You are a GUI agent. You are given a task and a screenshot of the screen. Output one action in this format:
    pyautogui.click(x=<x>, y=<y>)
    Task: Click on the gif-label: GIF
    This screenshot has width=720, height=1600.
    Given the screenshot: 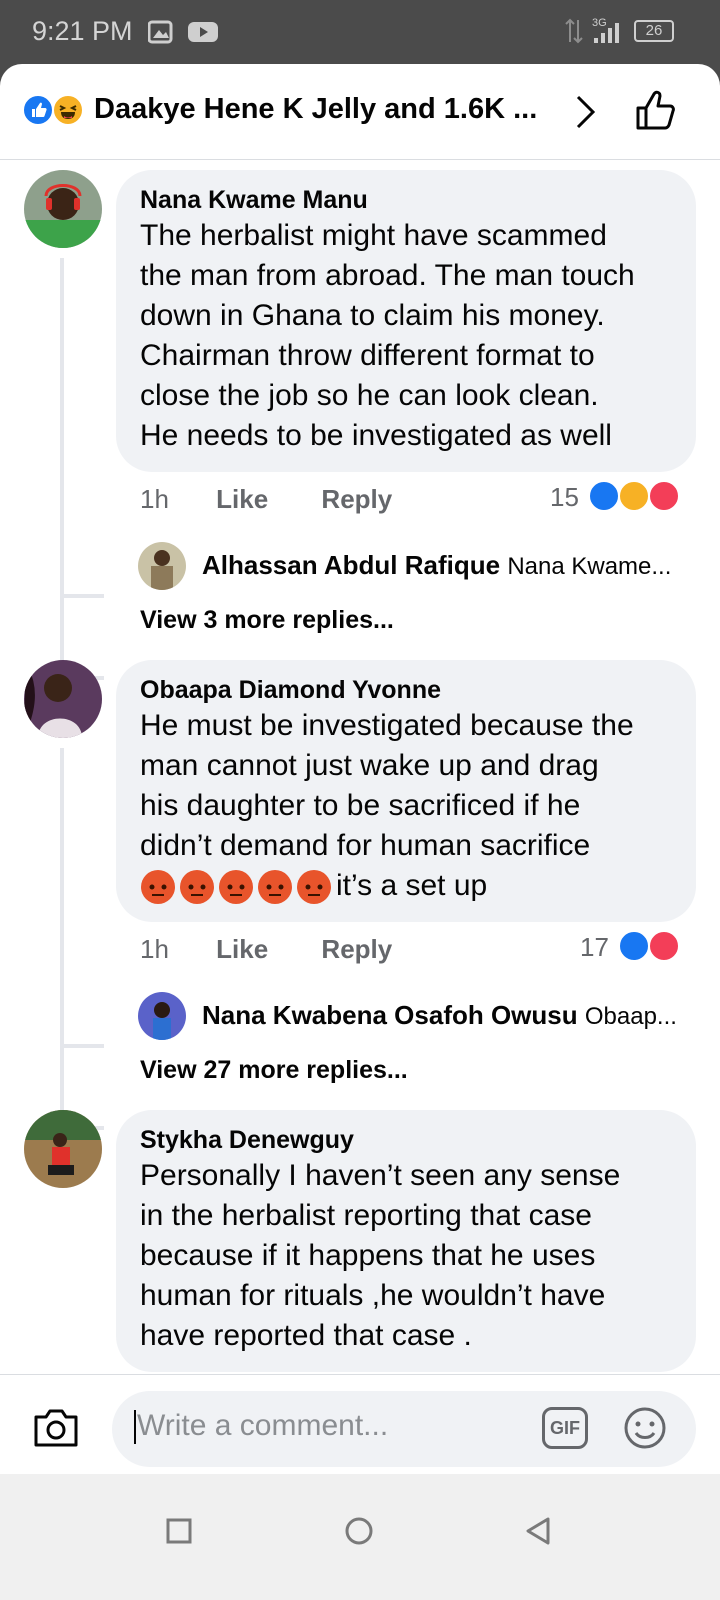 What is the action you would take?
    pyautogui.click(x=565, y=1428)
    